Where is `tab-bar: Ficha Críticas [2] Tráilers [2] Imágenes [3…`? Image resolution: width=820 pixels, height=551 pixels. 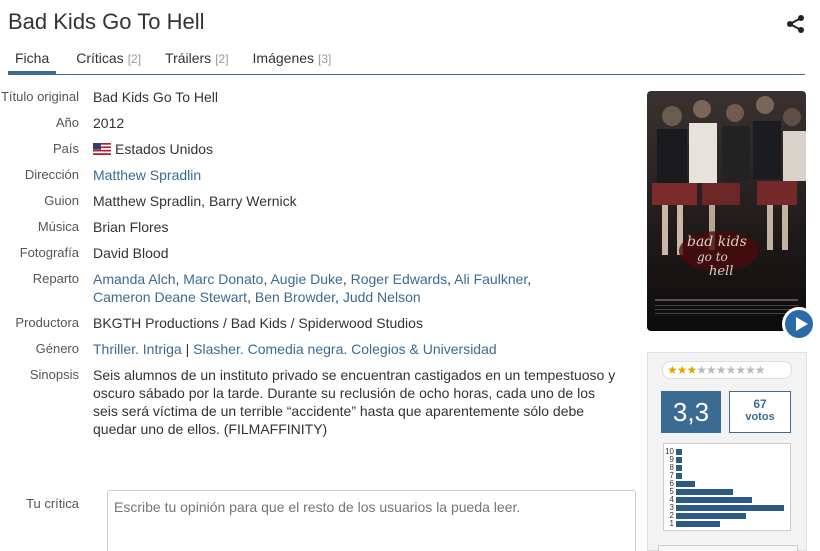 tab-bar: Ficha Críticas [2] Tráilers [2] Imágenes [3… is located at coordinates (406, 59).